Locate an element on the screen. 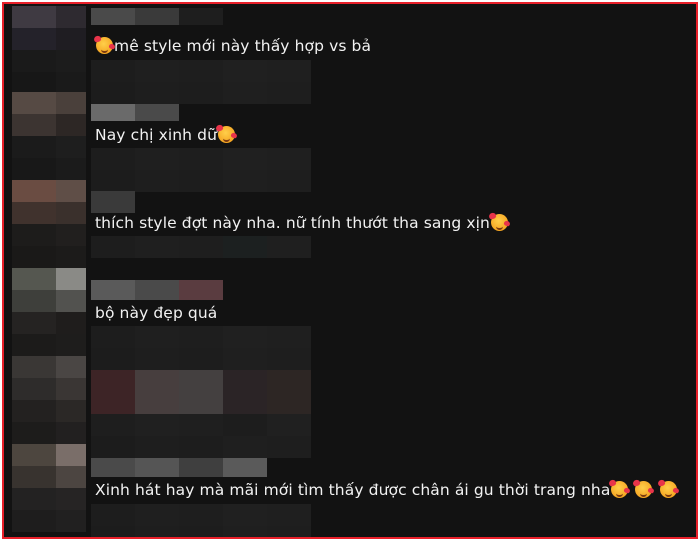  comment-text: mê style mới này thấy hợp vs bả is located at coordinates (233, 46).